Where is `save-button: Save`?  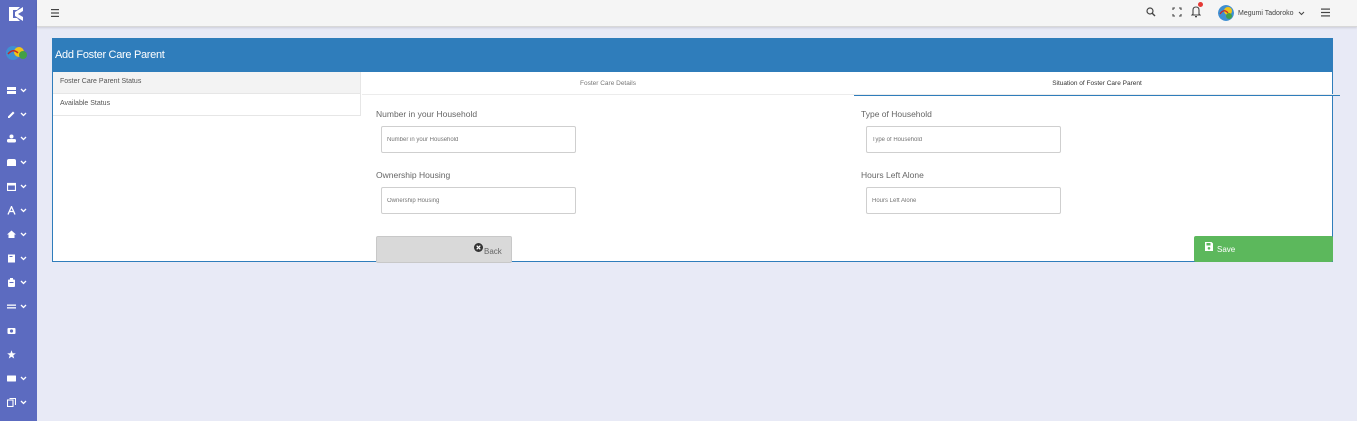 save-button: Save is located at coordinates (1263, 249).